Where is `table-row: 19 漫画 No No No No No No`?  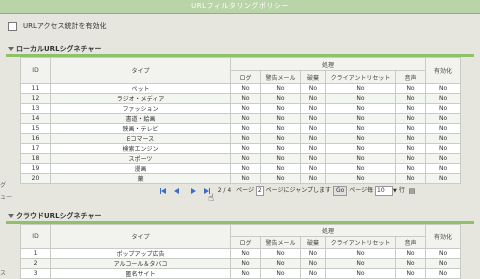
table-row: 19 漫画 No No No No No No is located at coordinates (241, 168).